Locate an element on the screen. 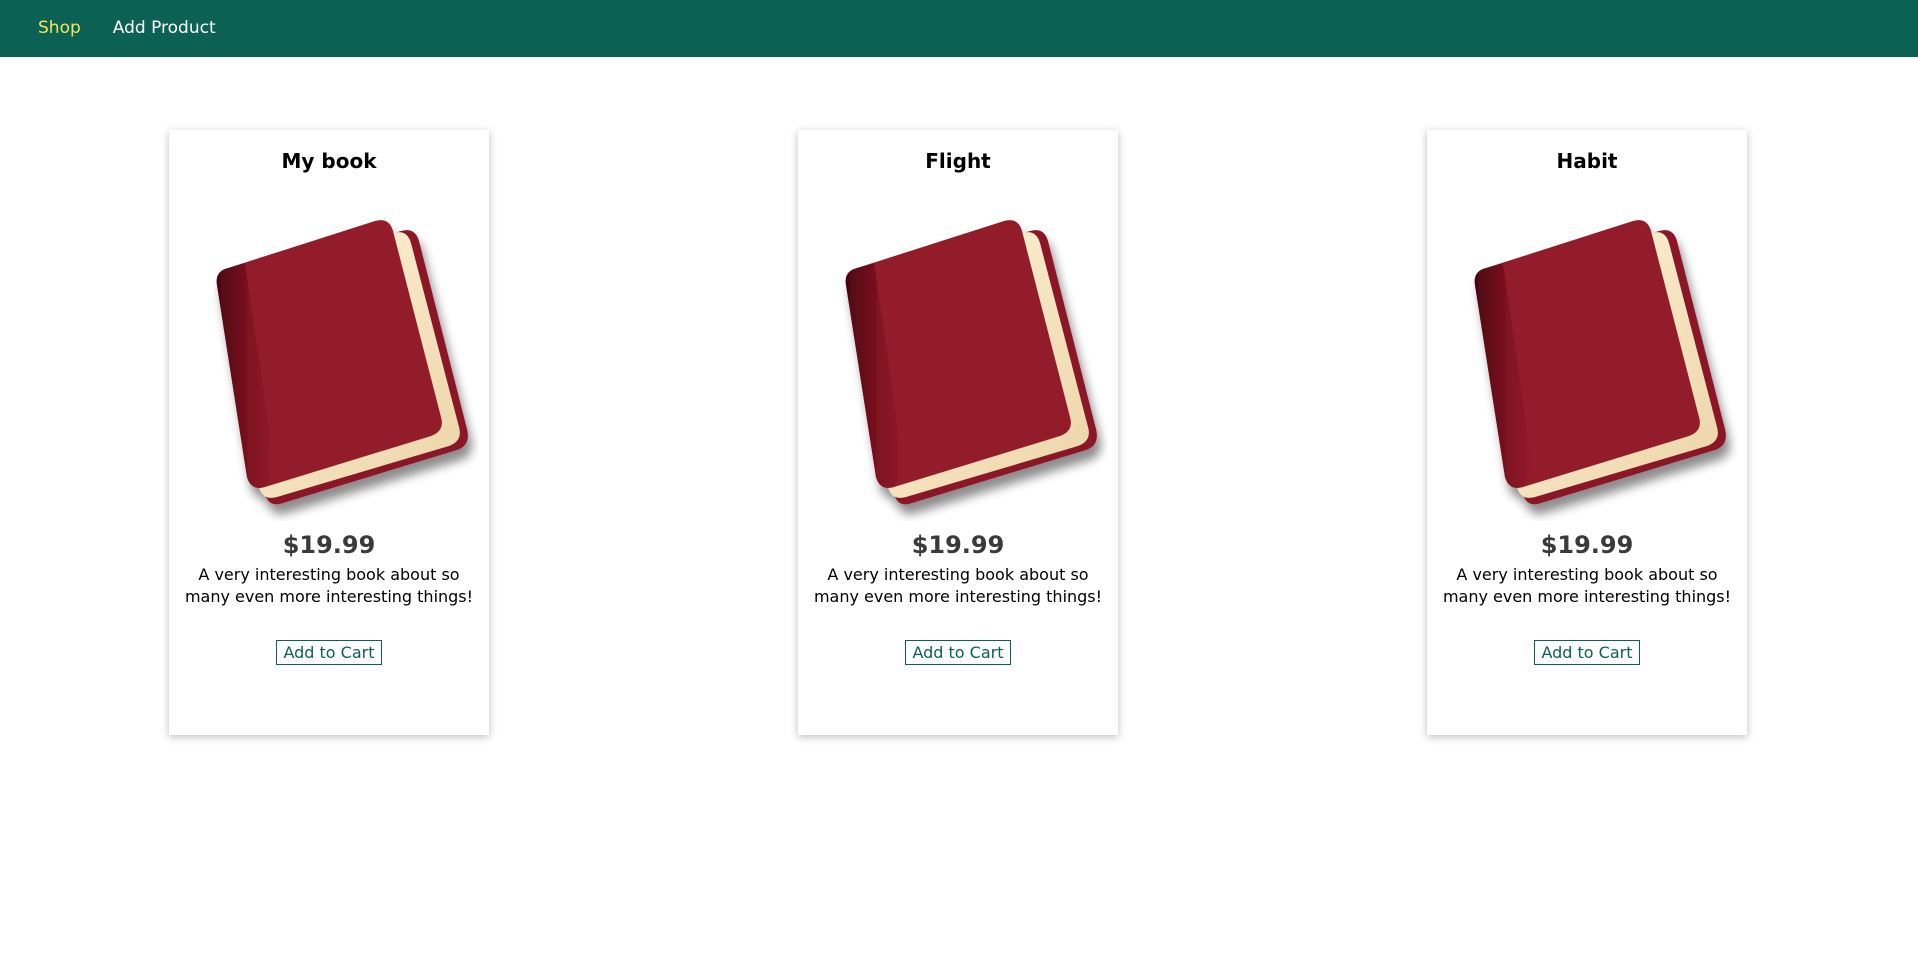 The height and width of the screenshot is (969, 1918). nav-link-shop: Shop is located at coordinates (59, 28).